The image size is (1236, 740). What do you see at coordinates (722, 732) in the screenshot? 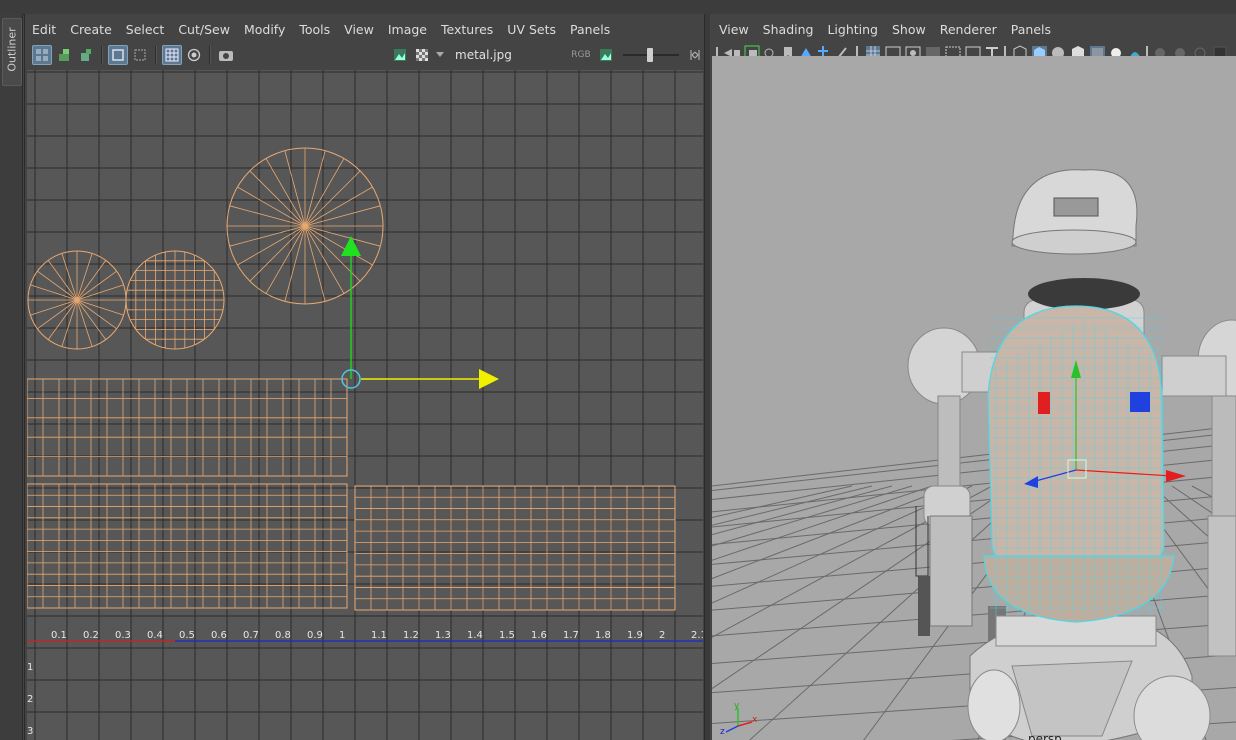
I see `axis-z-label: z` at bounding box center [722, 732].